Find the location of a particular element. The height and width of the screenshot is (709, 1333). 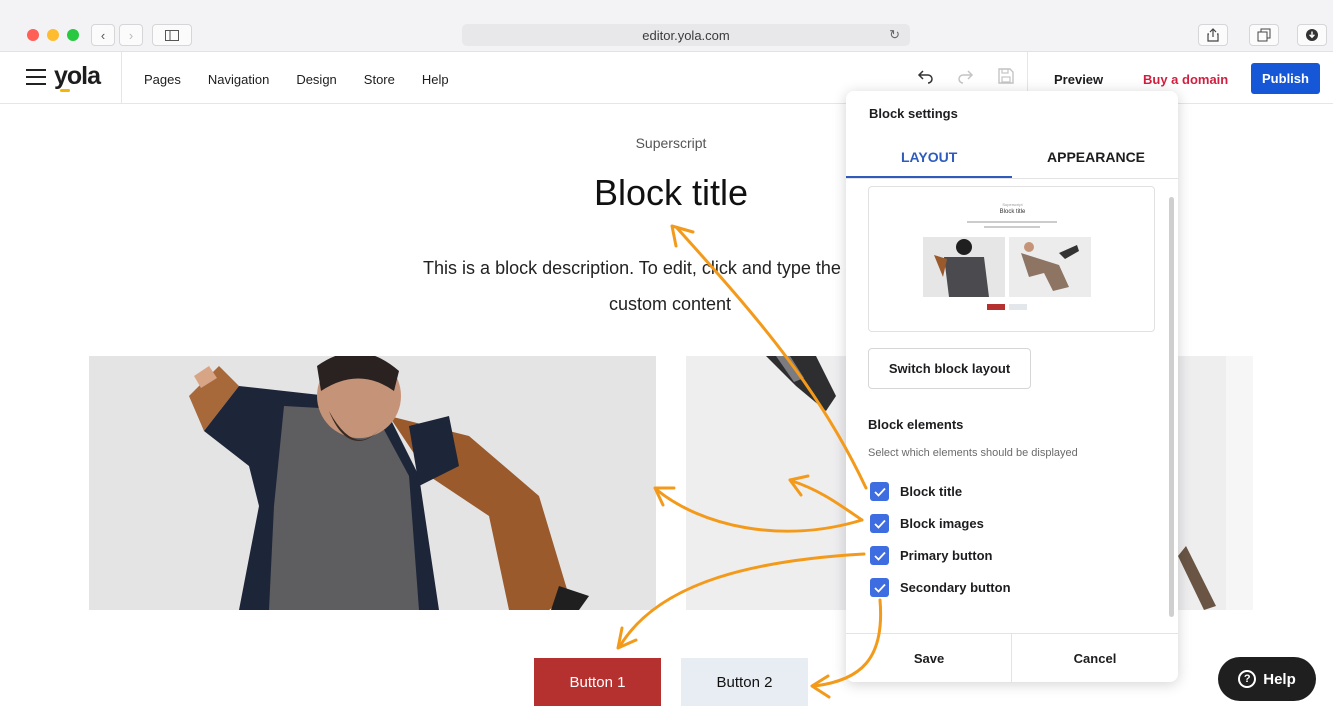

layout-thumbnail: Superscript Block title is located at coordinates (1011, 259).